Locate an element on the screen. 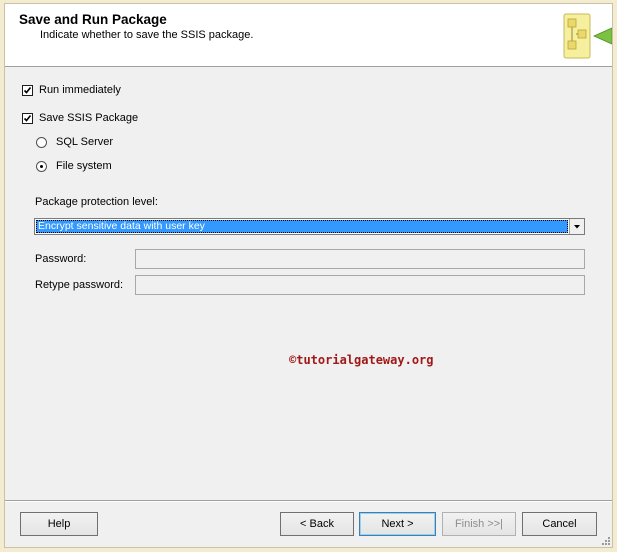 The image size is (617, 552). next-button: Next > is located at coordinates (397, 524).